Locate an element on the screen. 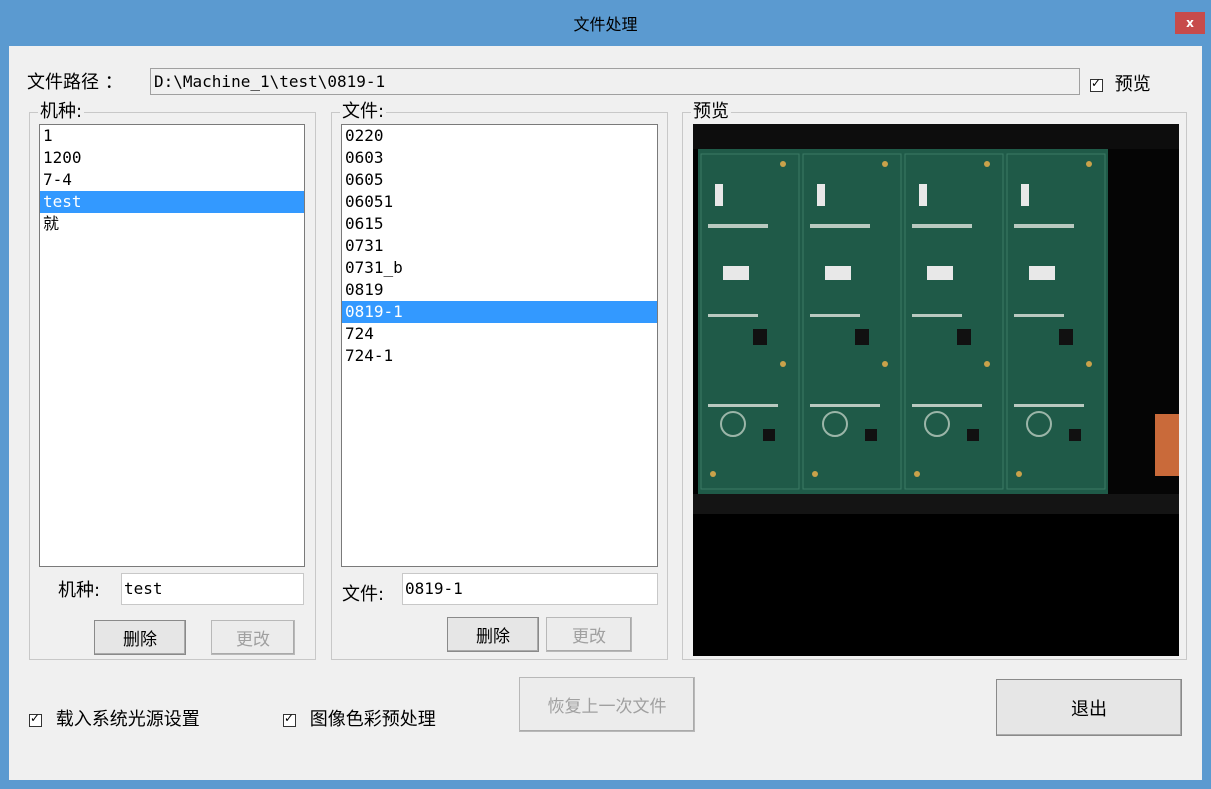 The width and height of the screenshot is (1211, 789). window-title: 文件处理 is located at coordinates (605, 24).